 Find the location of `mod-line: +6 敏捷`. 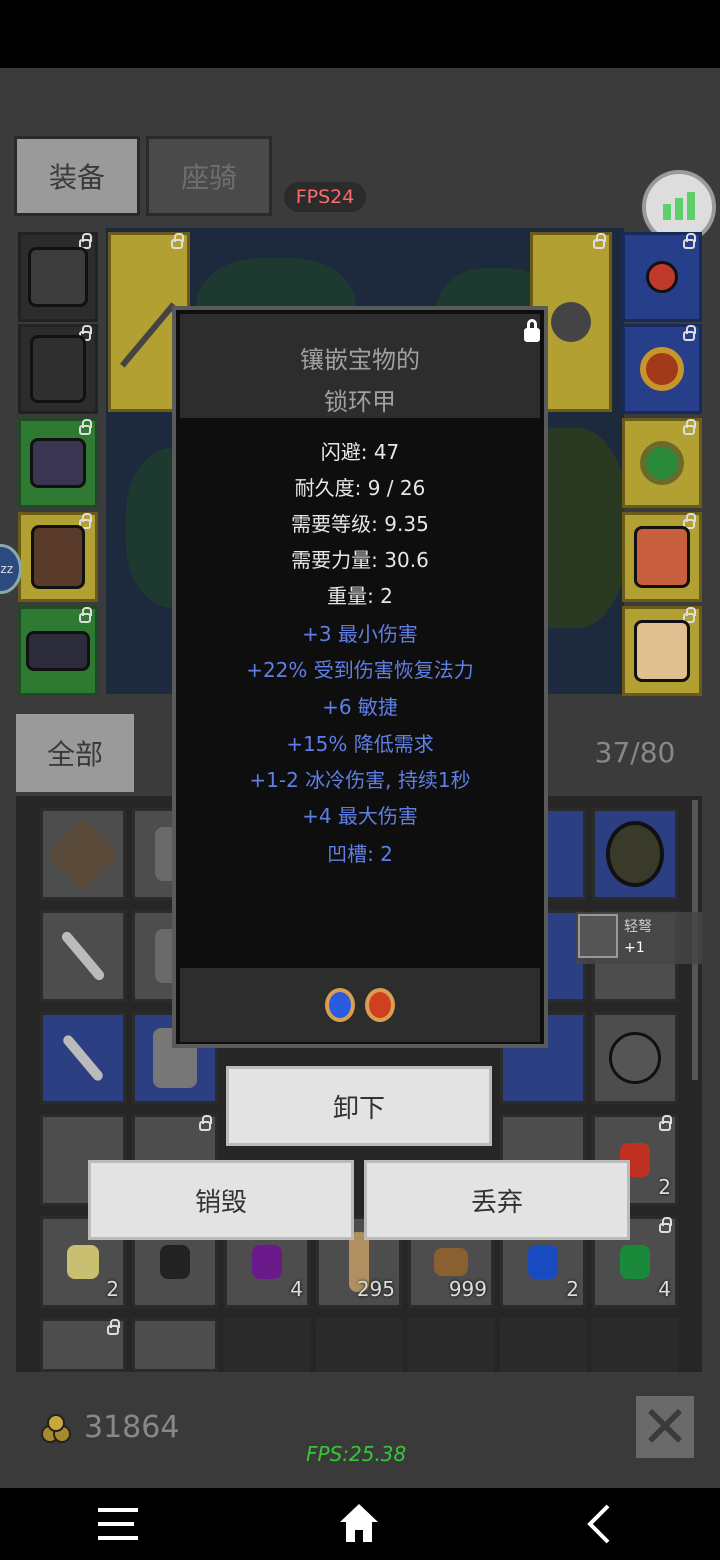

mod-line: +6 敏捷 is located at coordinates (360, 707).